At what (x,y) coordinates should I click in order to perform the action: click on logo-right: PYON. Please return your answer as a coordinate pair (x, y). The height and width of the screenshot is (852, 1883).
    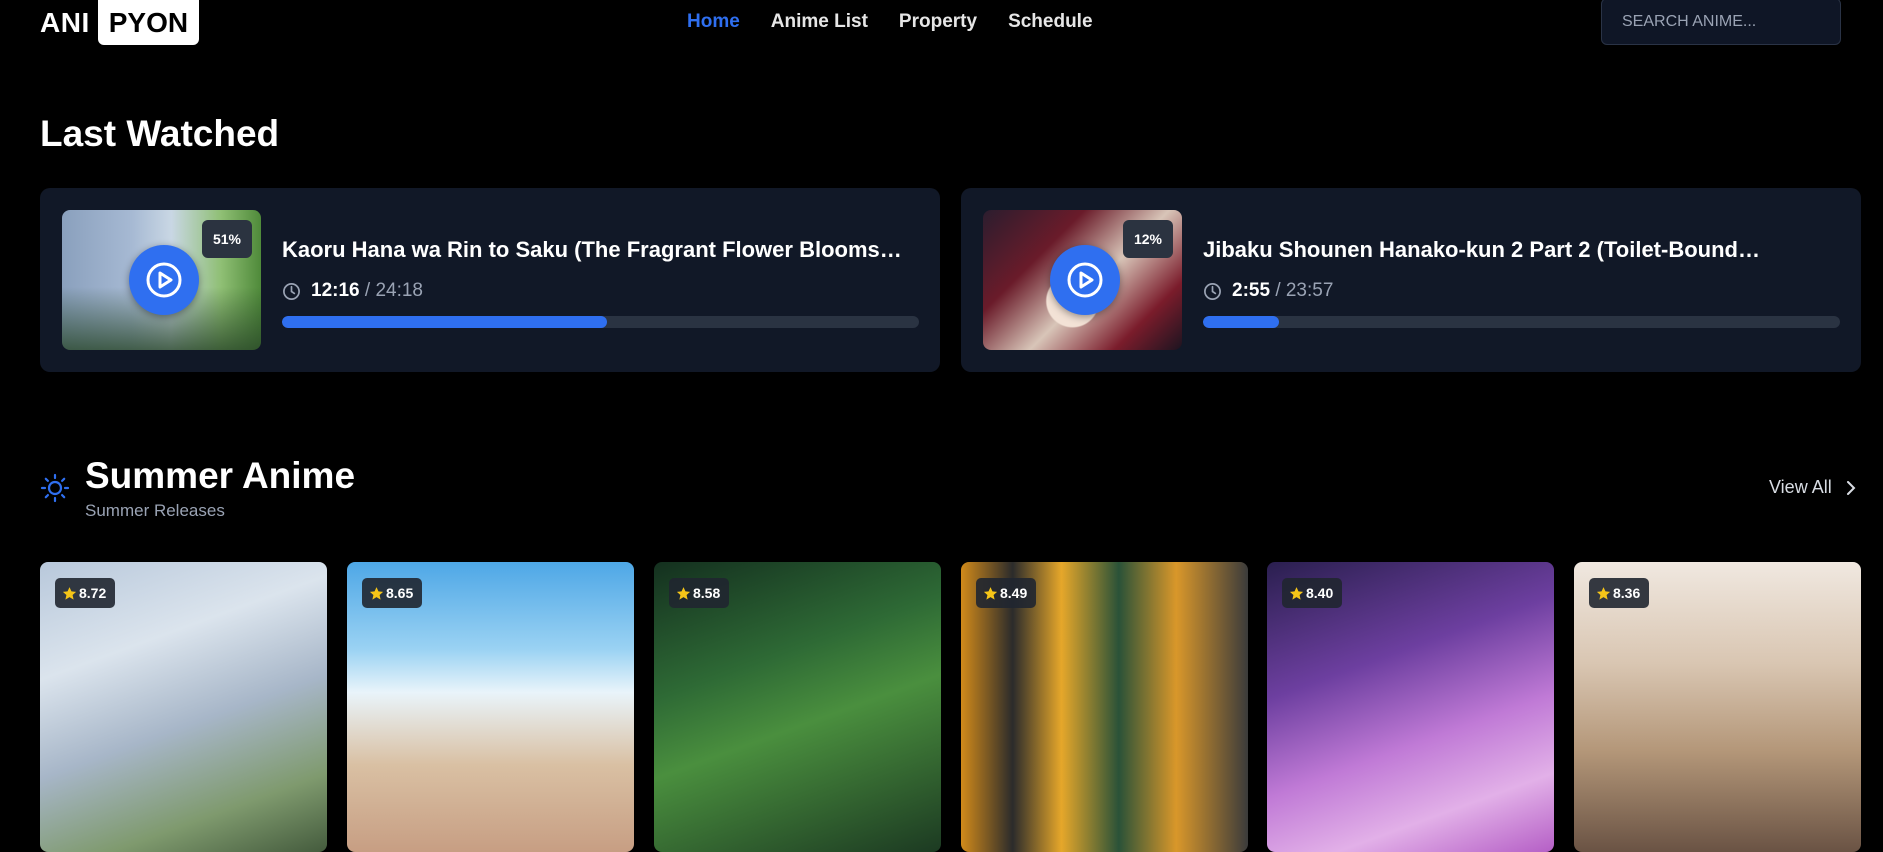
    Looking at the image, I should click on (148, 22).